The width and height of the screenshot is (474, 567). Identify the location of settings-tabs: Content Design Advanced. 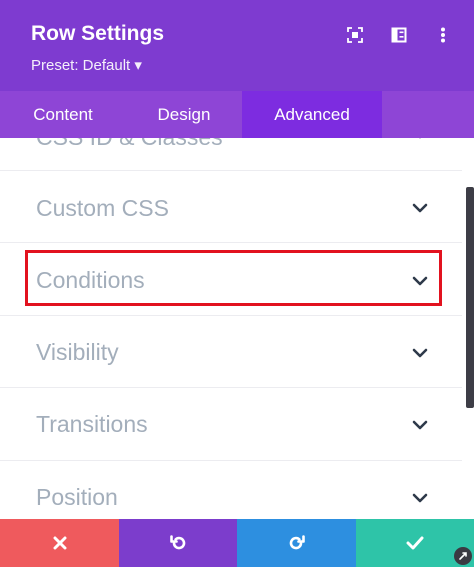
(237, 114).